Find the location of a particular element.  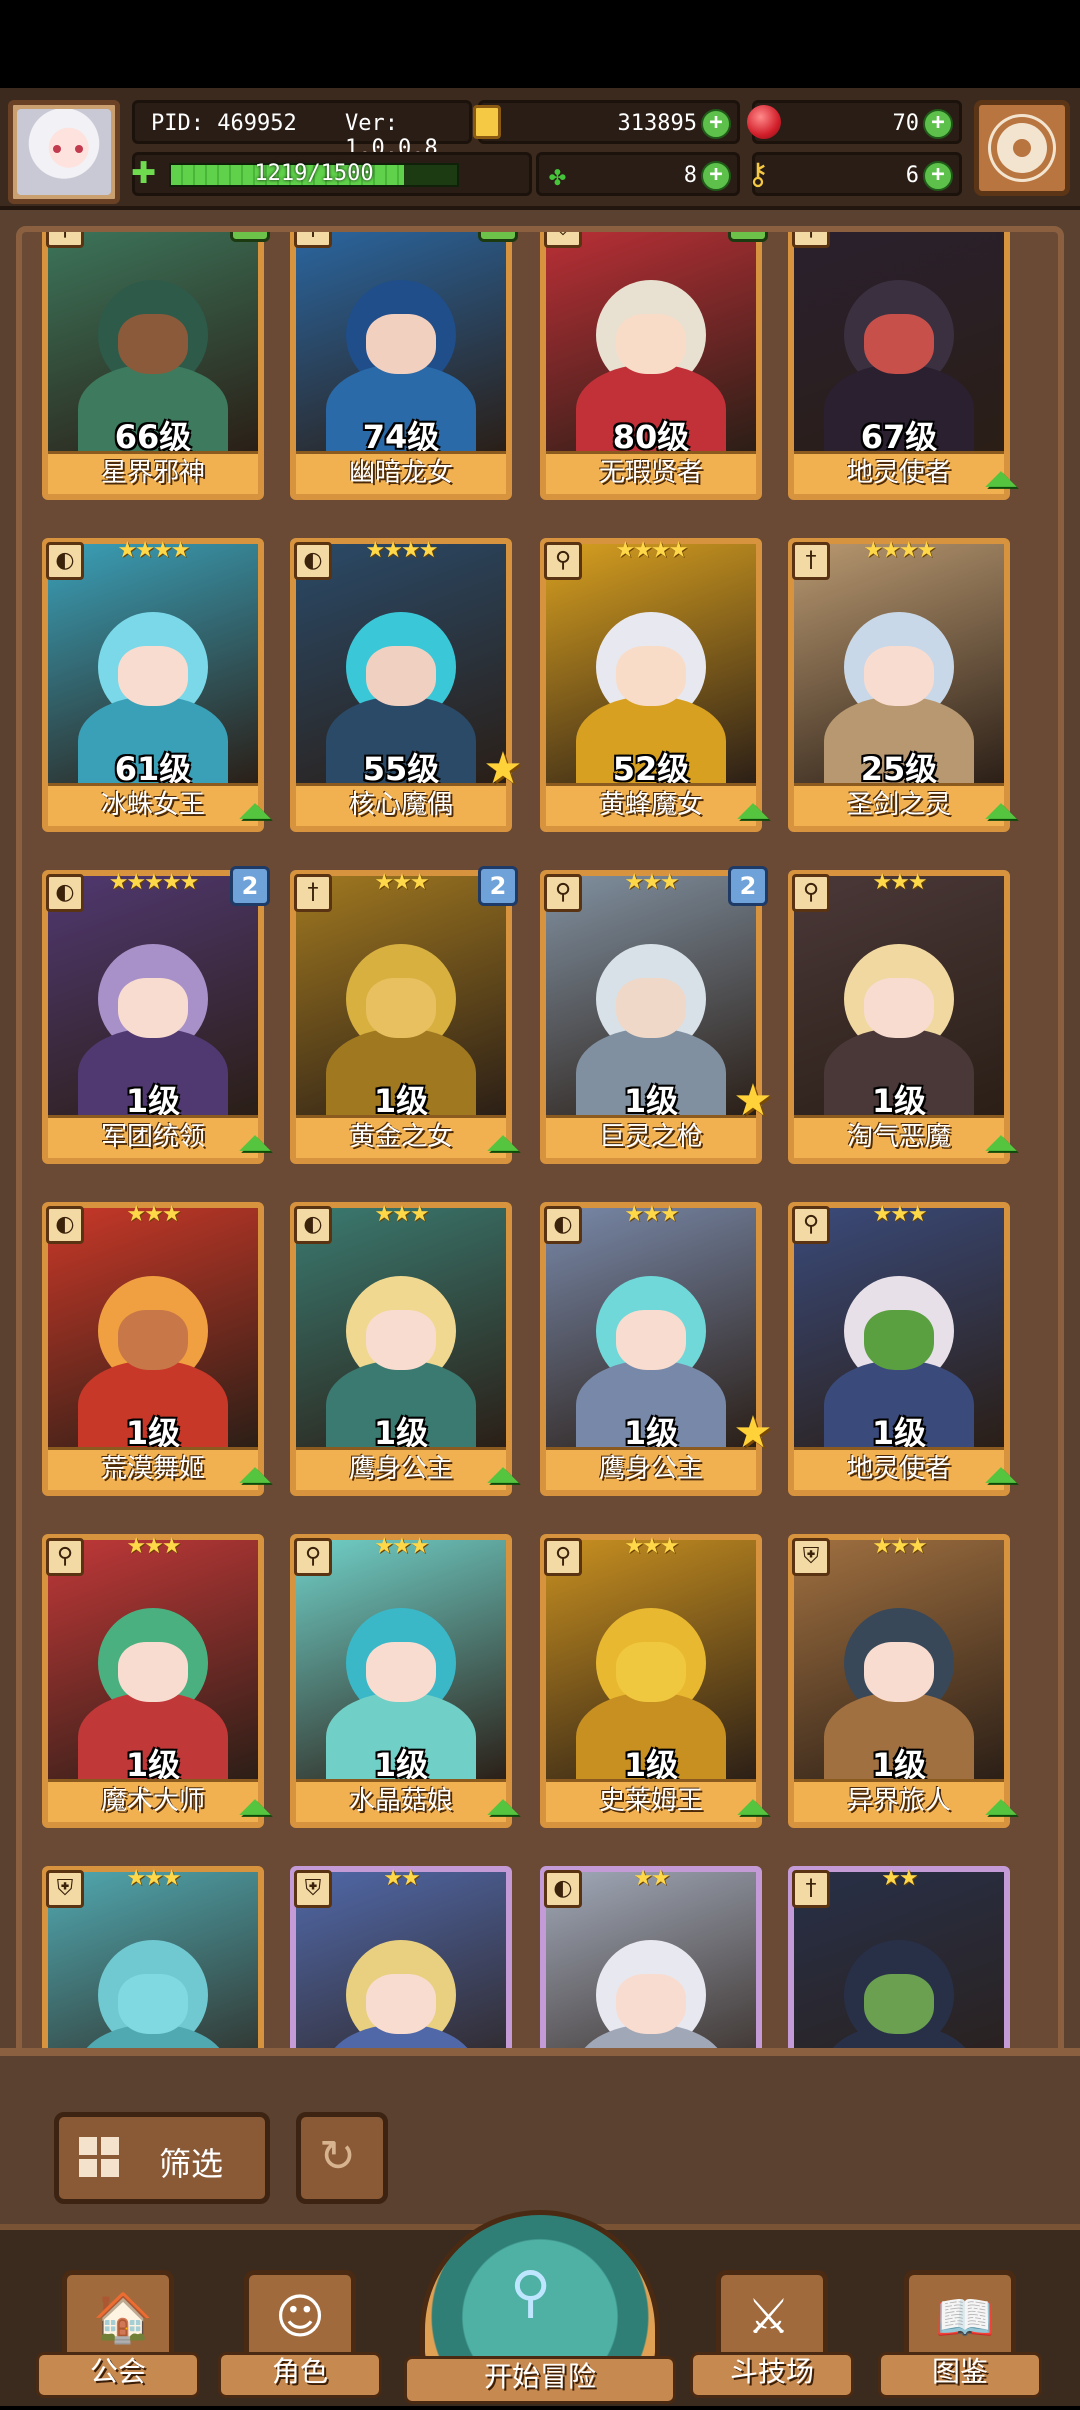

filter-label: 筛选 is located at coordinates (191, 2164).